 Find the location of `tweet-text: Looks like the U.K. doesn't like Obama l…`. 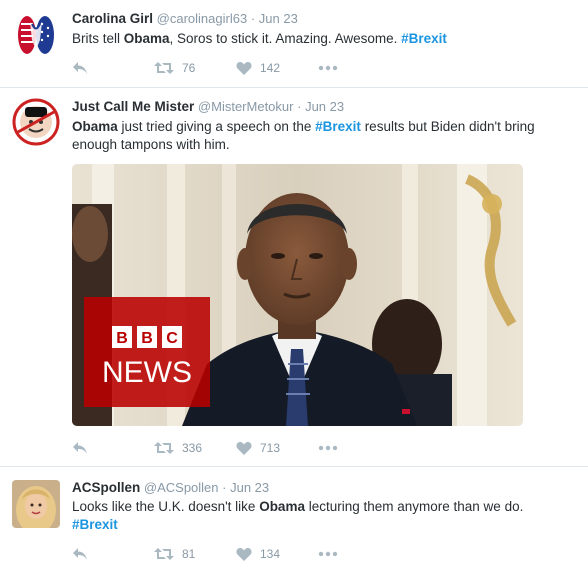

tweet-text: Looks like the U.K. doesn't like Obama l… is located at coordinates (322, 516).